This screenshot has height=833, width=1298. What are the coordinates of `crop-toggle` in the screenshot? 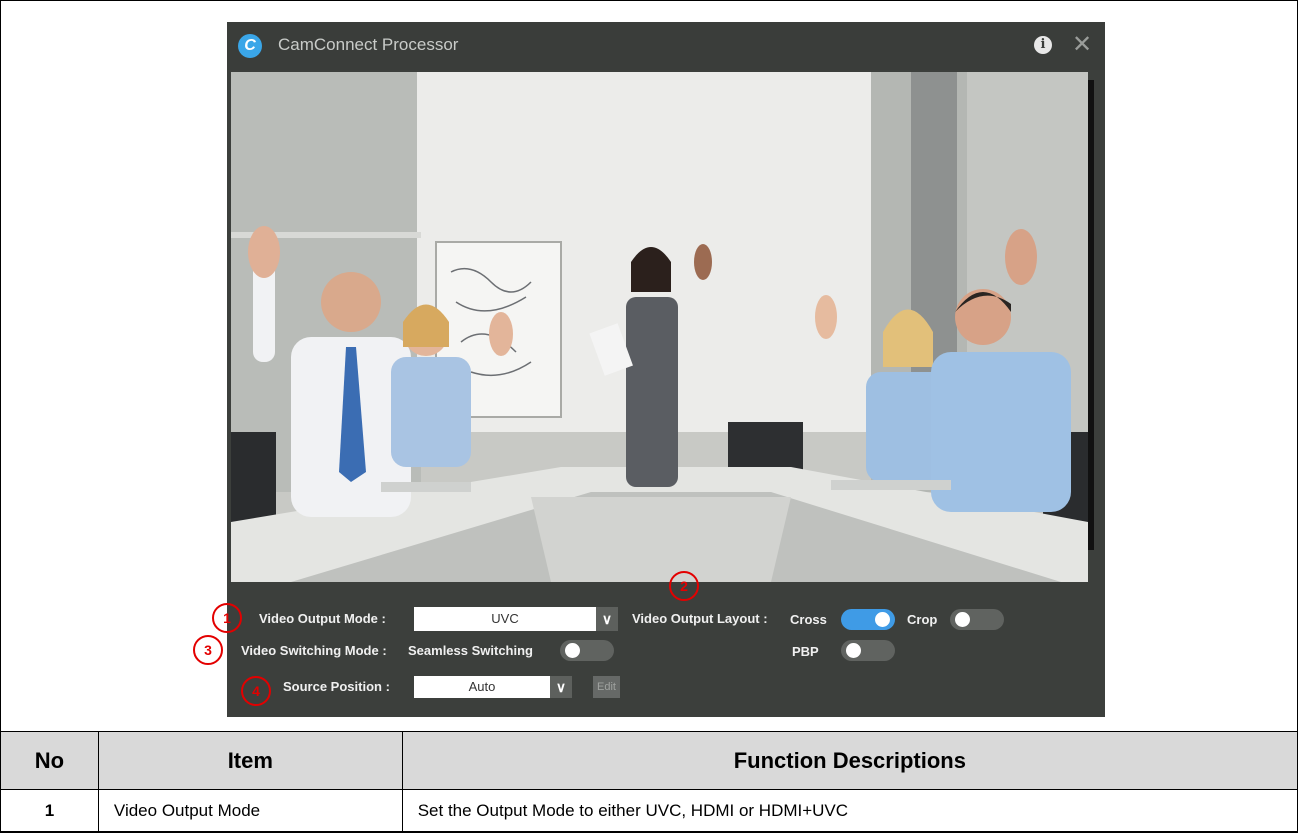 It's located at (977, 619).